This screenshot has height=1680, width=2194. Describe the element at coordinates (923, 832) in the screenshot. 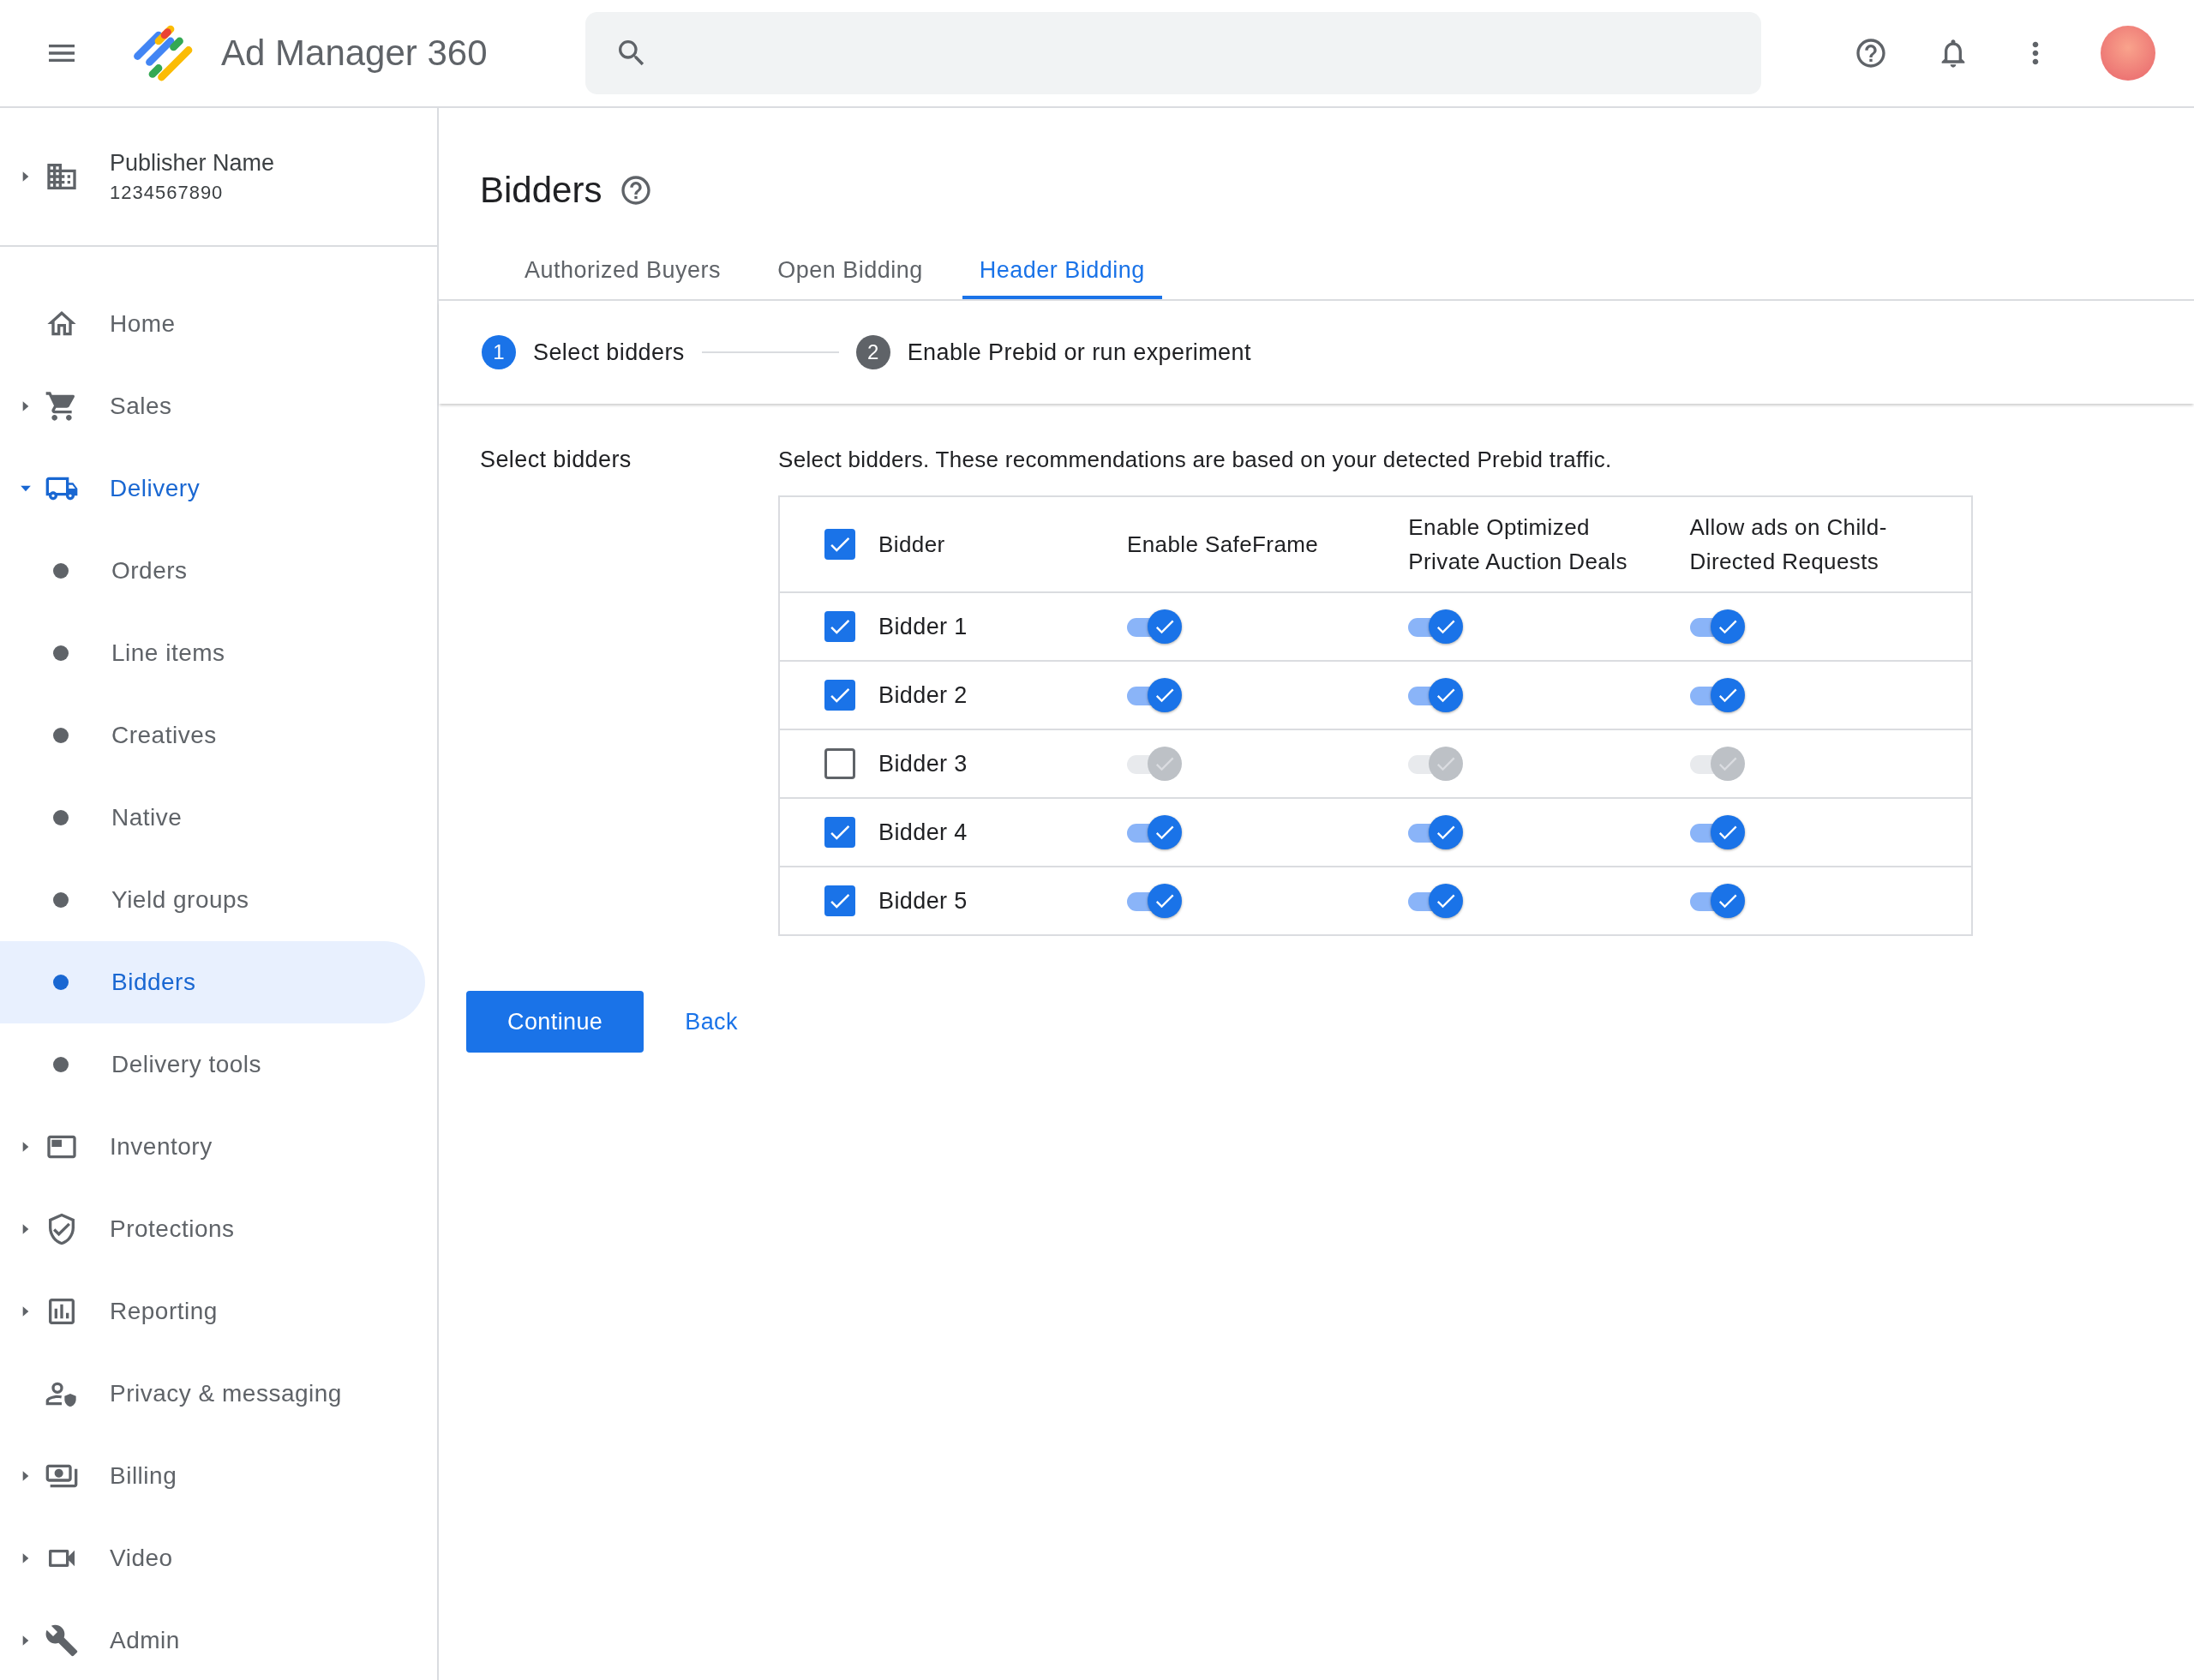

I see `bidder-name: Bidder 4` at that location.